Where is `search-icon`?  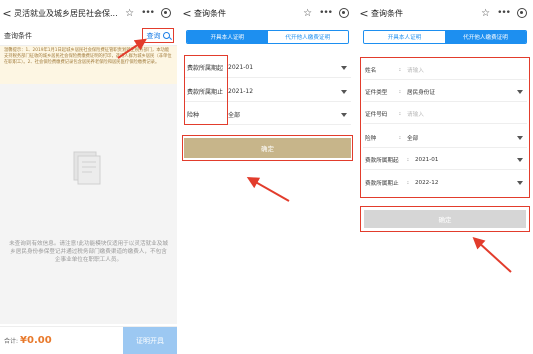 search-icon is located at coordinates (166, 35).